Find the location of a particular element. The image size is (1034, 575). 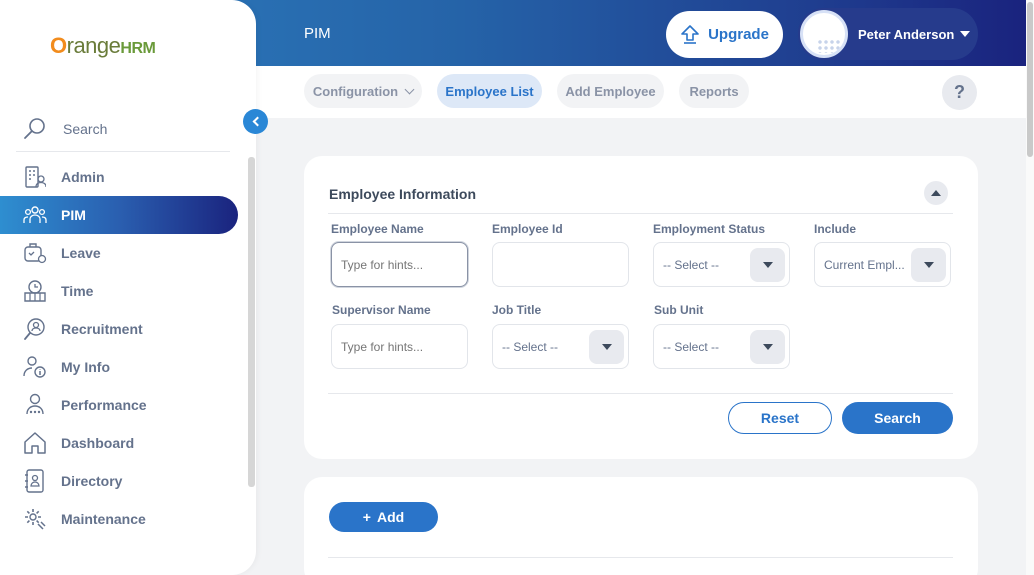

sidebar-item-maintenance: Maintenance is located at coordinates (119, 519).